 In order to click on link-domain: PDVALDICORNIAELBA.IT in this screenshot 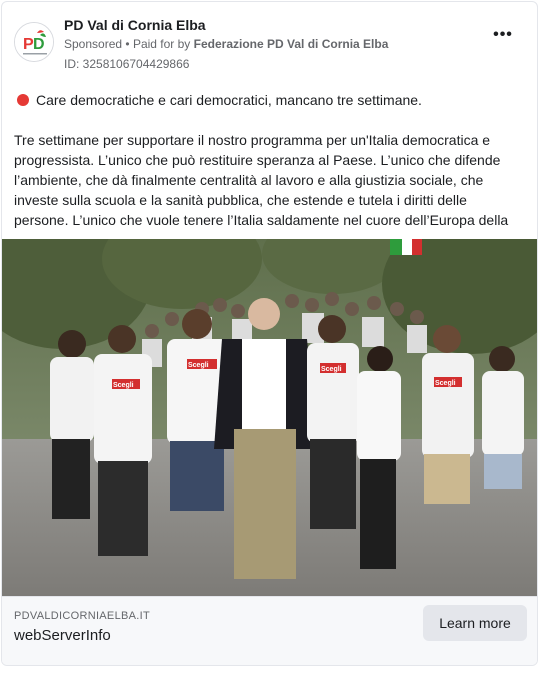, I will do `click(82, 616)`.